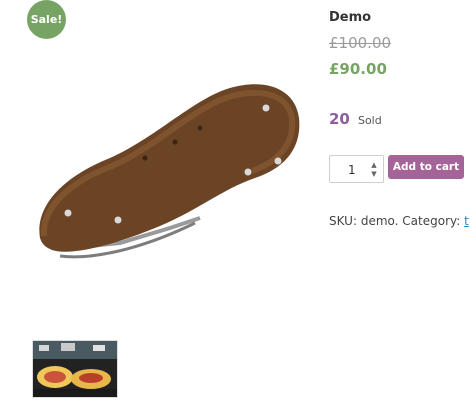 The image size is (470, 404). Describe the element at coordinates (374, 174) in the screenshot. I see `decrement-arrow-icon: ▼` at that location.